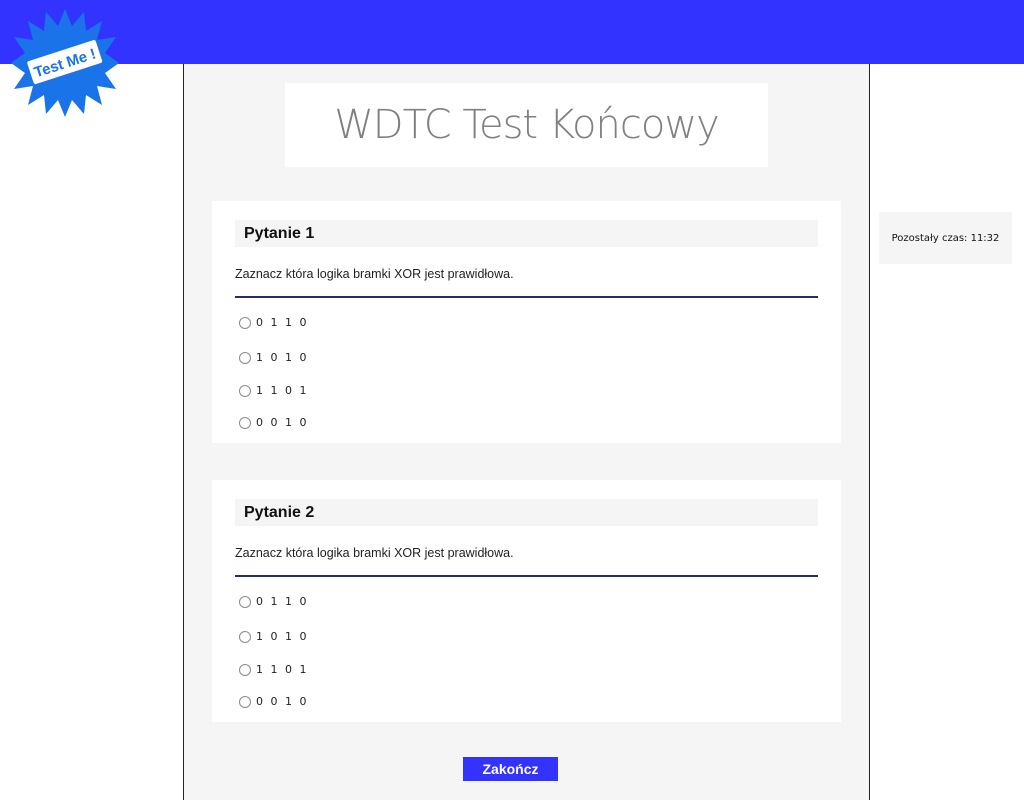 This screenshot has height=800, width=1024. What do you see at coordinates (279, 512) in the screenshot?
I see `question-heading: Pytanie 2` at bounding box center [279, 512].